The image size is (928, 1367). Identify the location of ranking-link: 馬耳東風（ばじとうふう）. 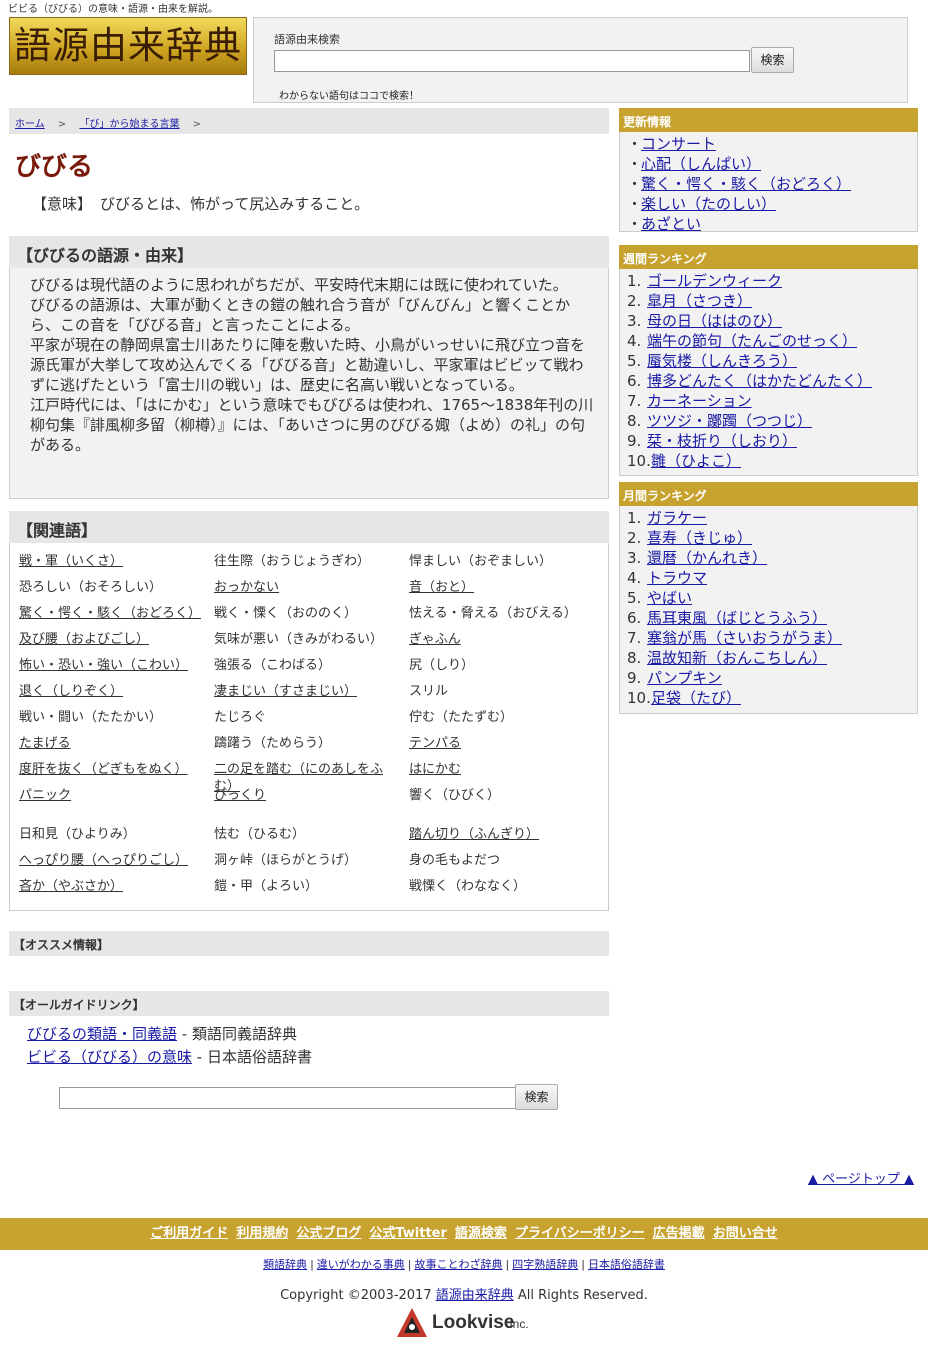
(737, 618).